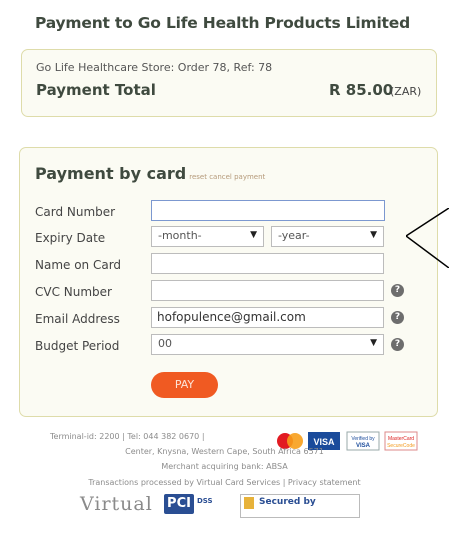 The height and width of the screenshot is (542, 449). What do you see at coordinates (397, 290) in the screenshot?
I see `cvc-help-icon: ?` at bounding box center [397, 290].